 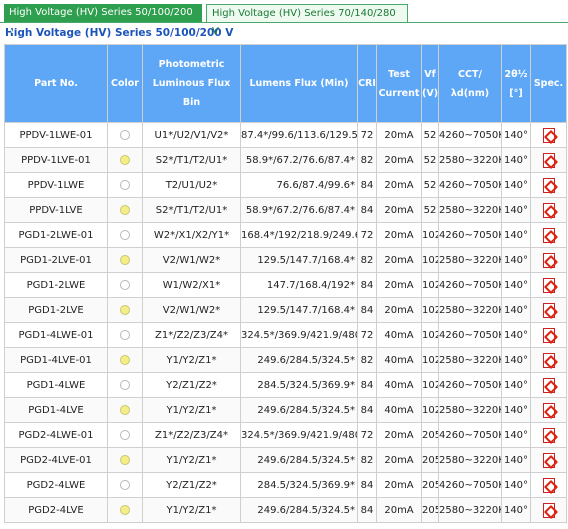 I want to click on flux-bin-cell: V2/W1/W2*, so click(x=191, y=260).